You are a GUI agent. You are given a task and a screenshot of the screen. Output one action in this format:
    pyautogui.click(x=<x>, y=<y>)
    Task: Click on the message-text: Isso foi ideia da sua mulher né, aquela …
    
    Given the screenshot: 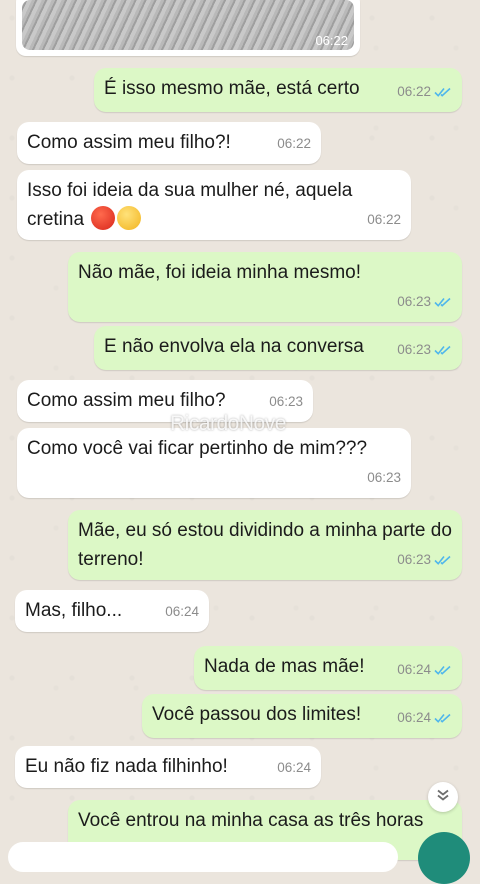 What is the action you would take?
    pyautogui.click(x=204, y=205)
    